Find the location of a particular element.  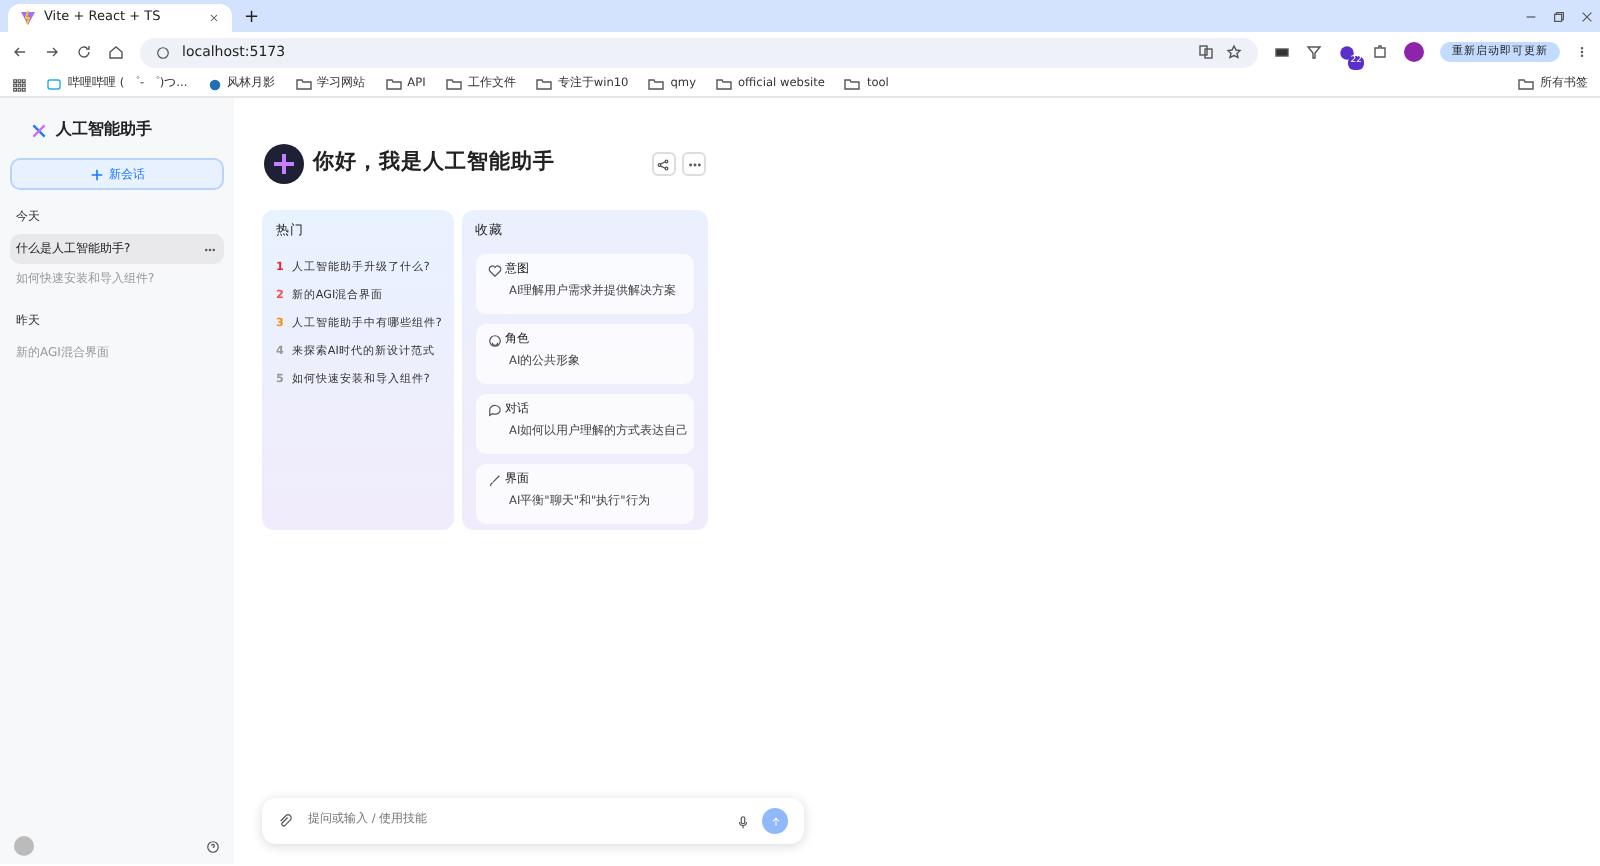

help-icon is located at coordinates (213, 846).